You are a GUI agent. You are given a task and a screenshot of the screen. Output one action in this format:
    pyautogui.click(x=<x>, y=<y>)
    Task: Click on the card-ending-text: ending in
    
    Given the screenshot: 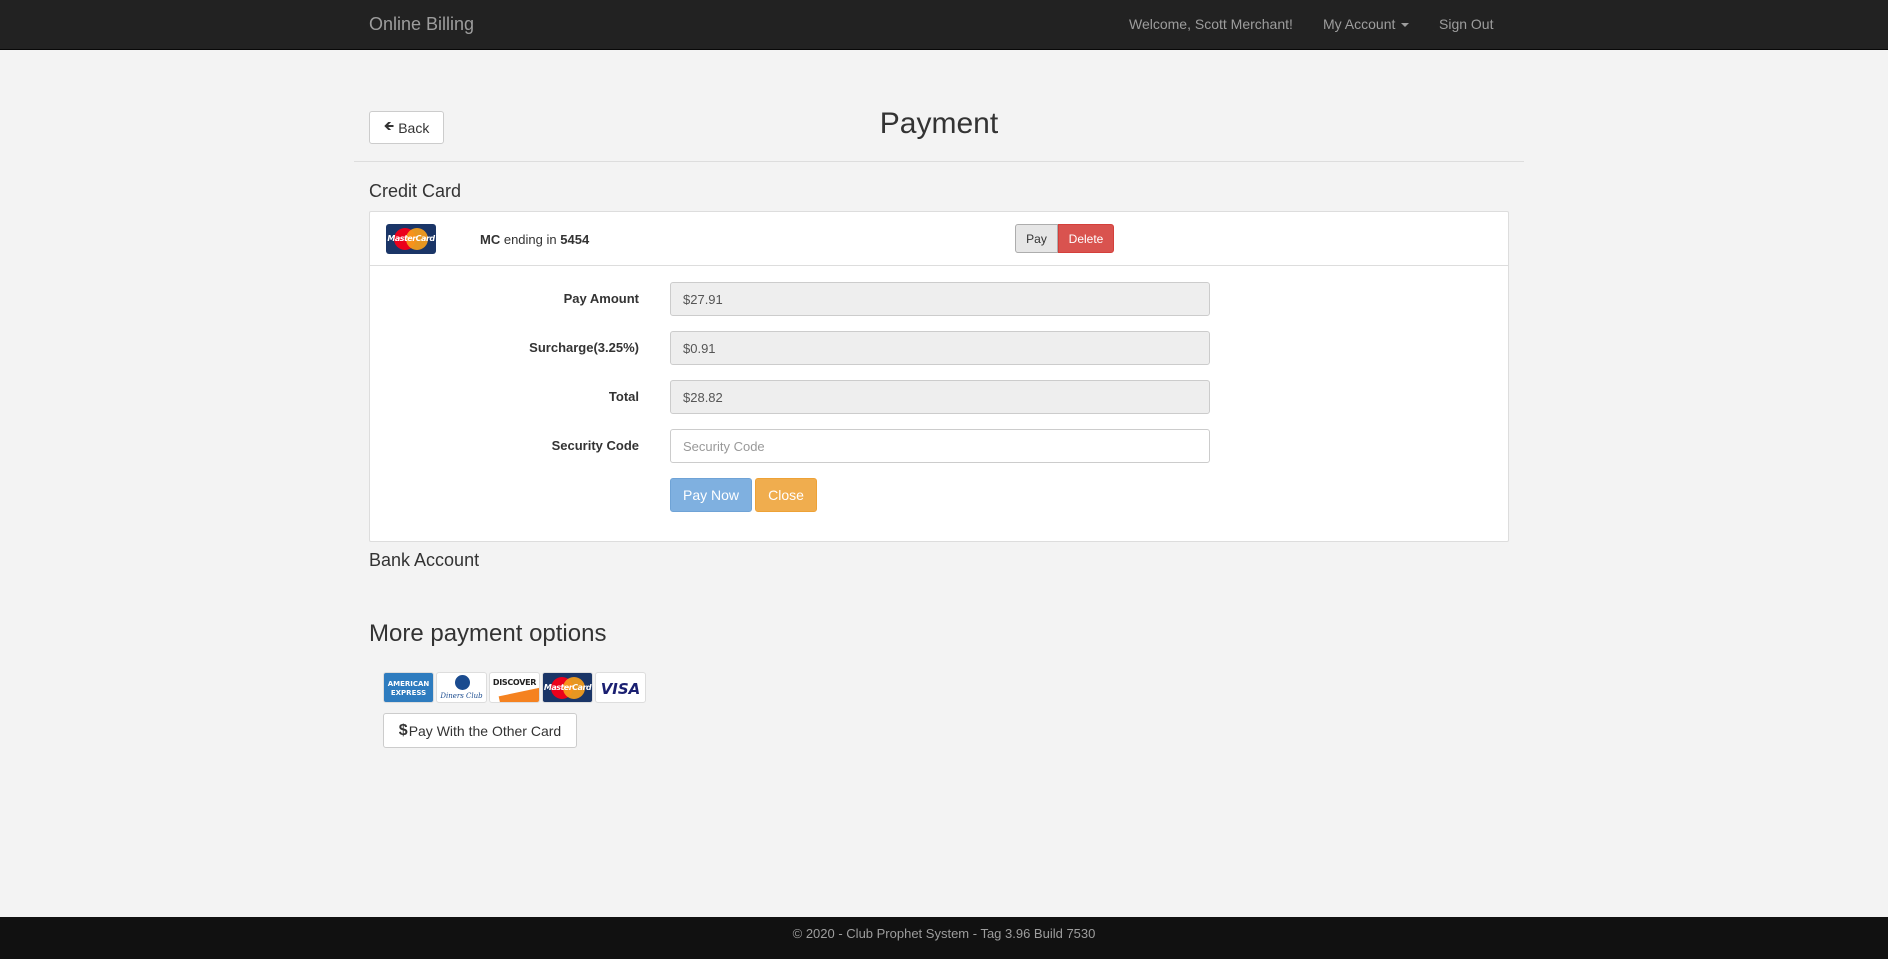 What is the action you would take?
    pyautogui.click(x=530, y=239)
    